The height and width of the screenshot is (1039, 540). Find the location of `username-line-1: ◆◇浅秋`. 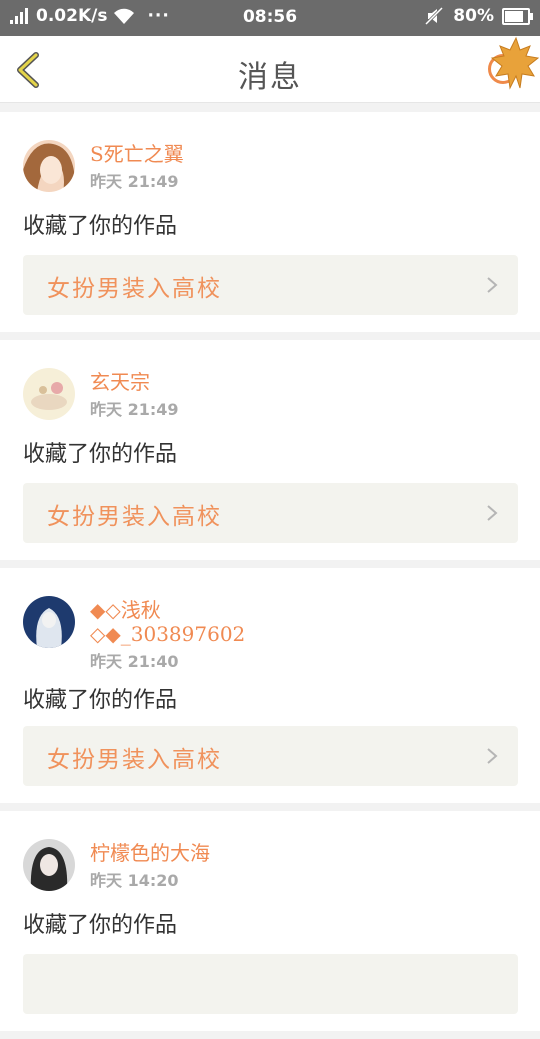

username-line-1: ◆◇浅秋 is located at coordinates (125, 610).